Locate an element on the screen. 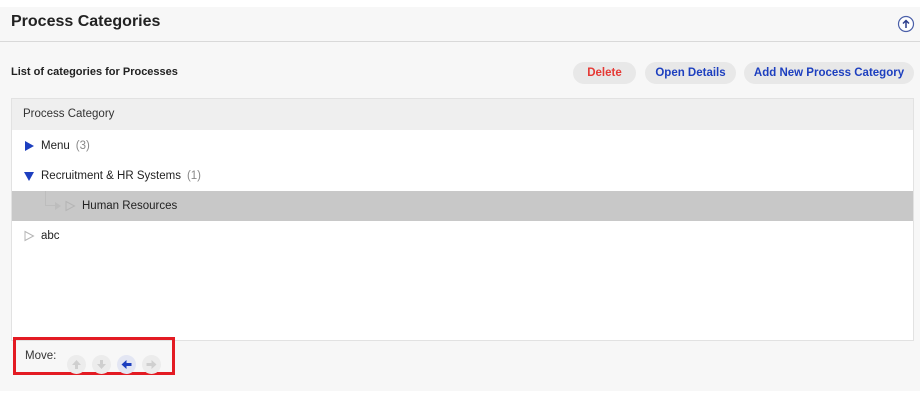  tree-row-menu: Menu (3) is located at coordinates (462, 146).